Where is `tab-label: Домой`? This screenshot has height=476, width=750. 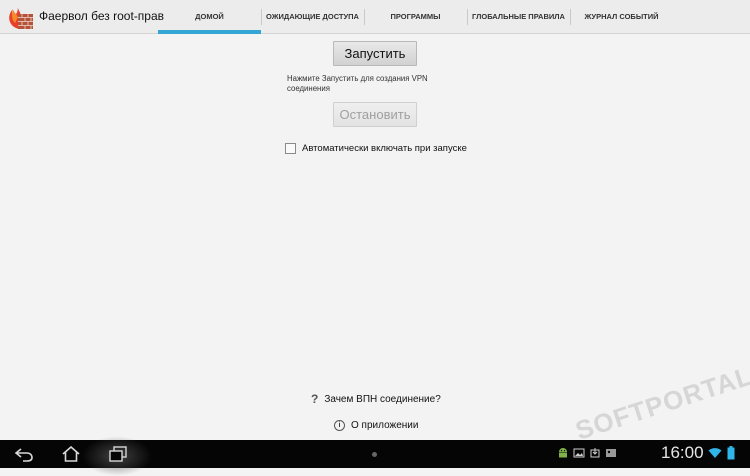
tab-label: Домой is located at coordinates (209, 16).